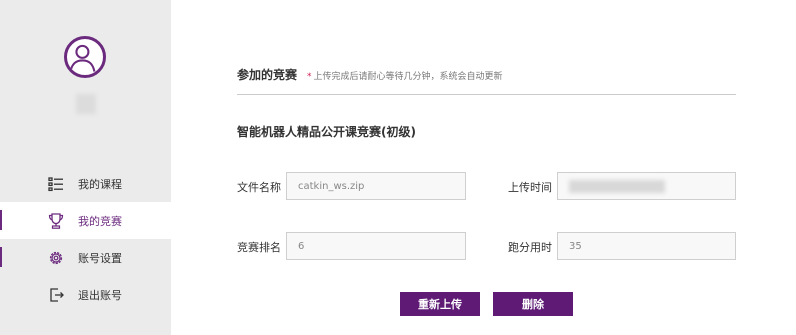  I want to click on sidebar-item-my-contests: 我的竞赛, so click(85, 220).